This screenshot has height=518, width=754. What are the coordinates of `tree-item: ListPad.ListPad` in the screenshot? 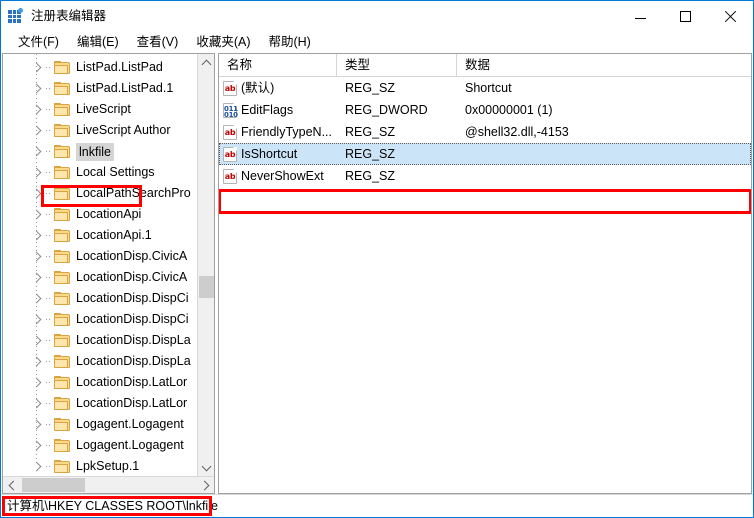 It's located at (113, 67).